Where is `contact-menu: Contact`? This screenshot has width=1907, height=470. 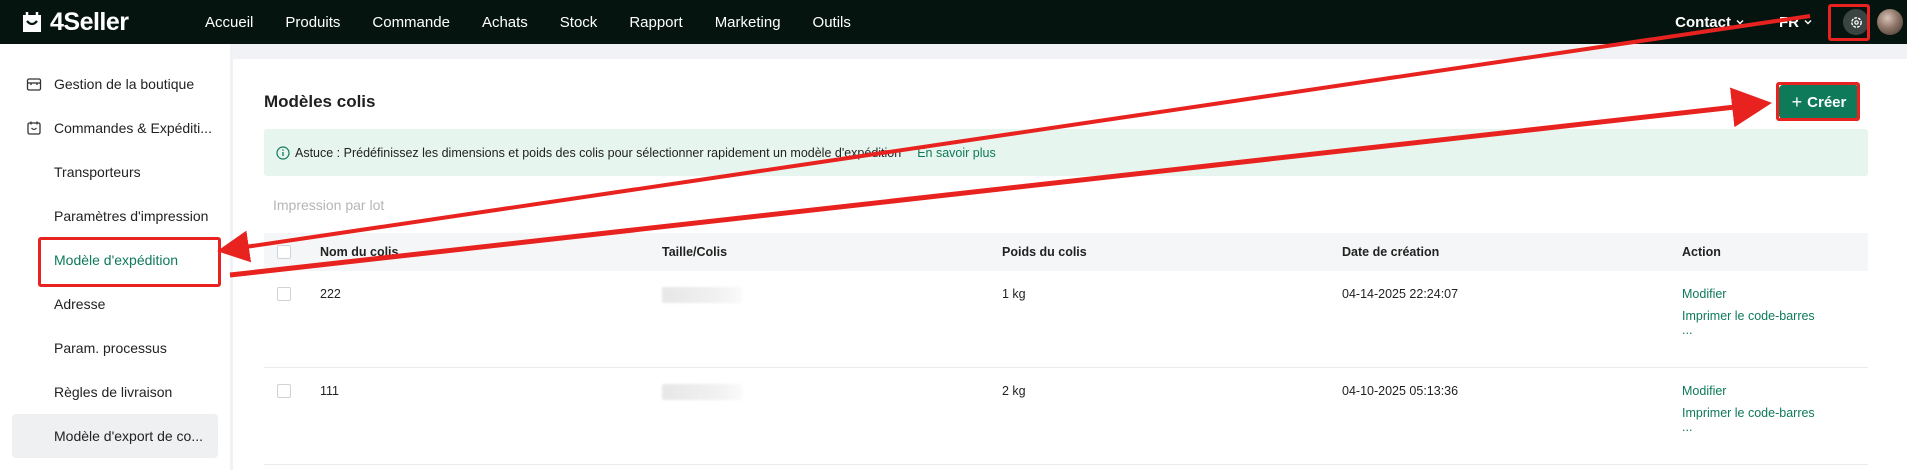
contact-menu: Contact is located at coordinates (1710, 22).